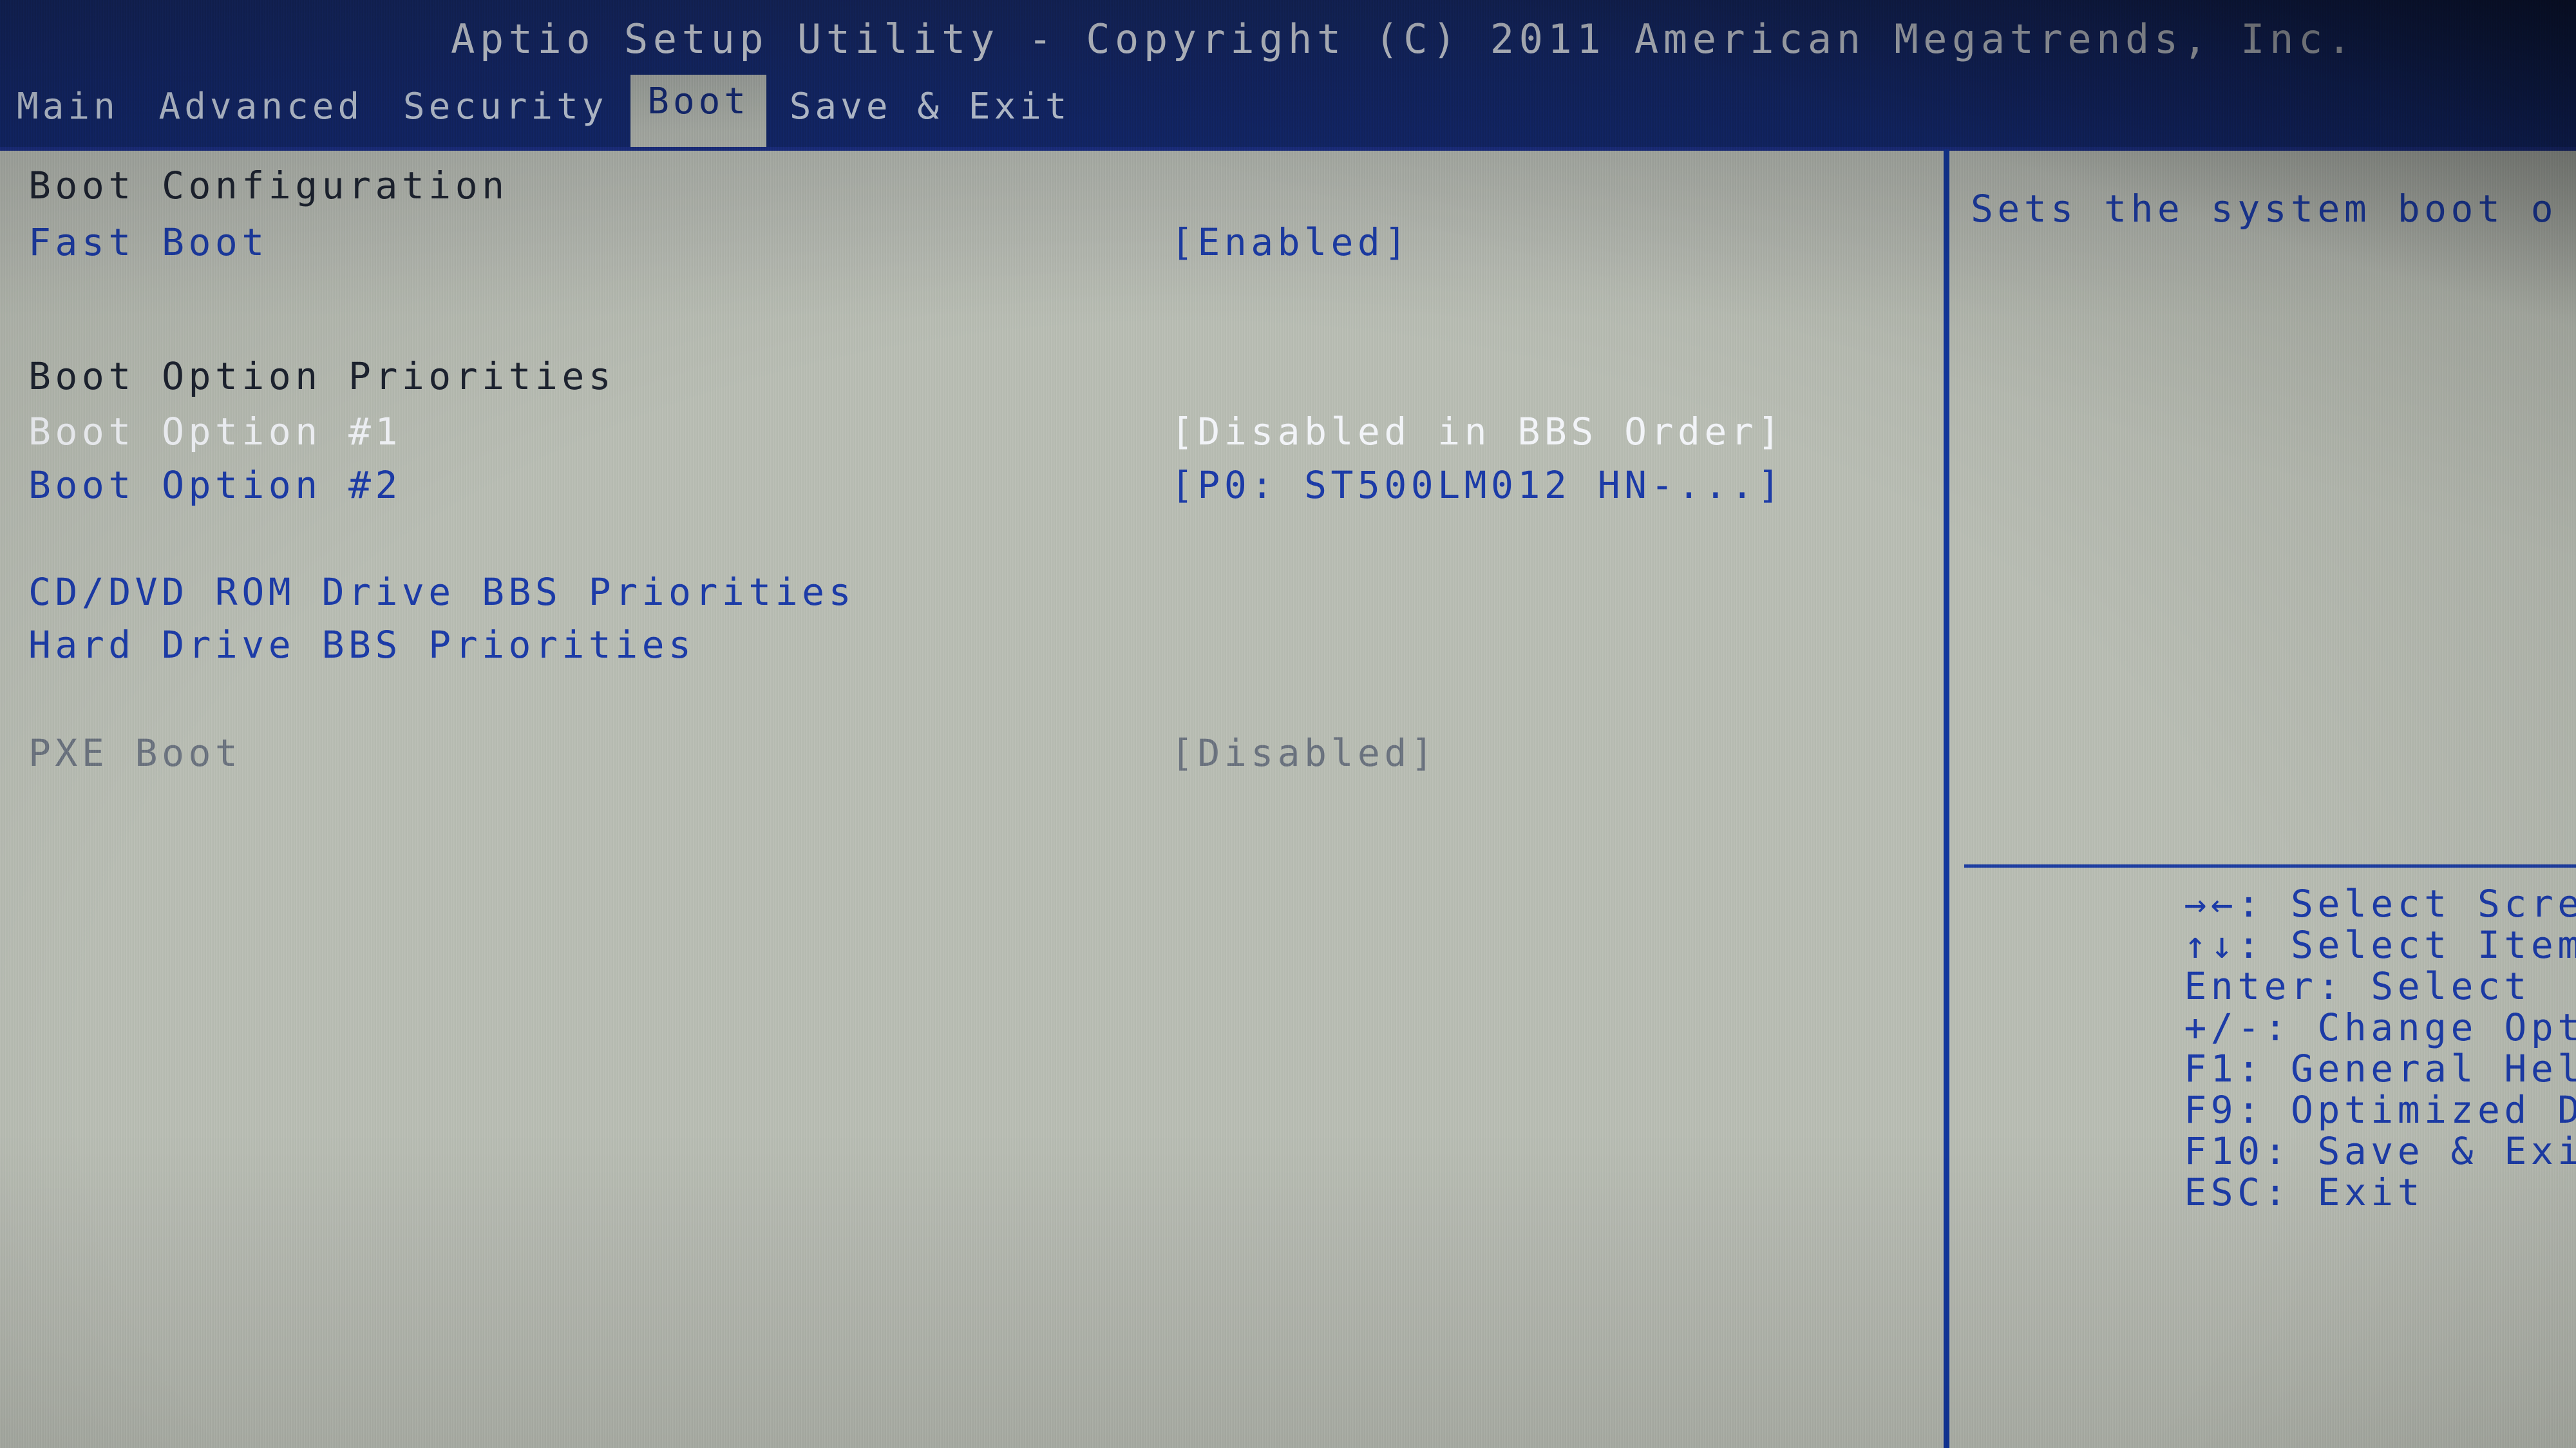  Describe the element at coordinates (215, 485) in the screenshot. I see `setting-label-boot-option-2: Boot Option #2` at that location.